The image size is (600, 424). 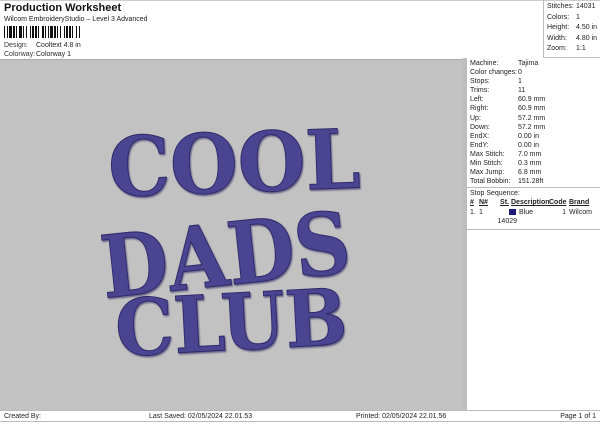 I want to click on info-label: Up:, so click(x=475, y=118).